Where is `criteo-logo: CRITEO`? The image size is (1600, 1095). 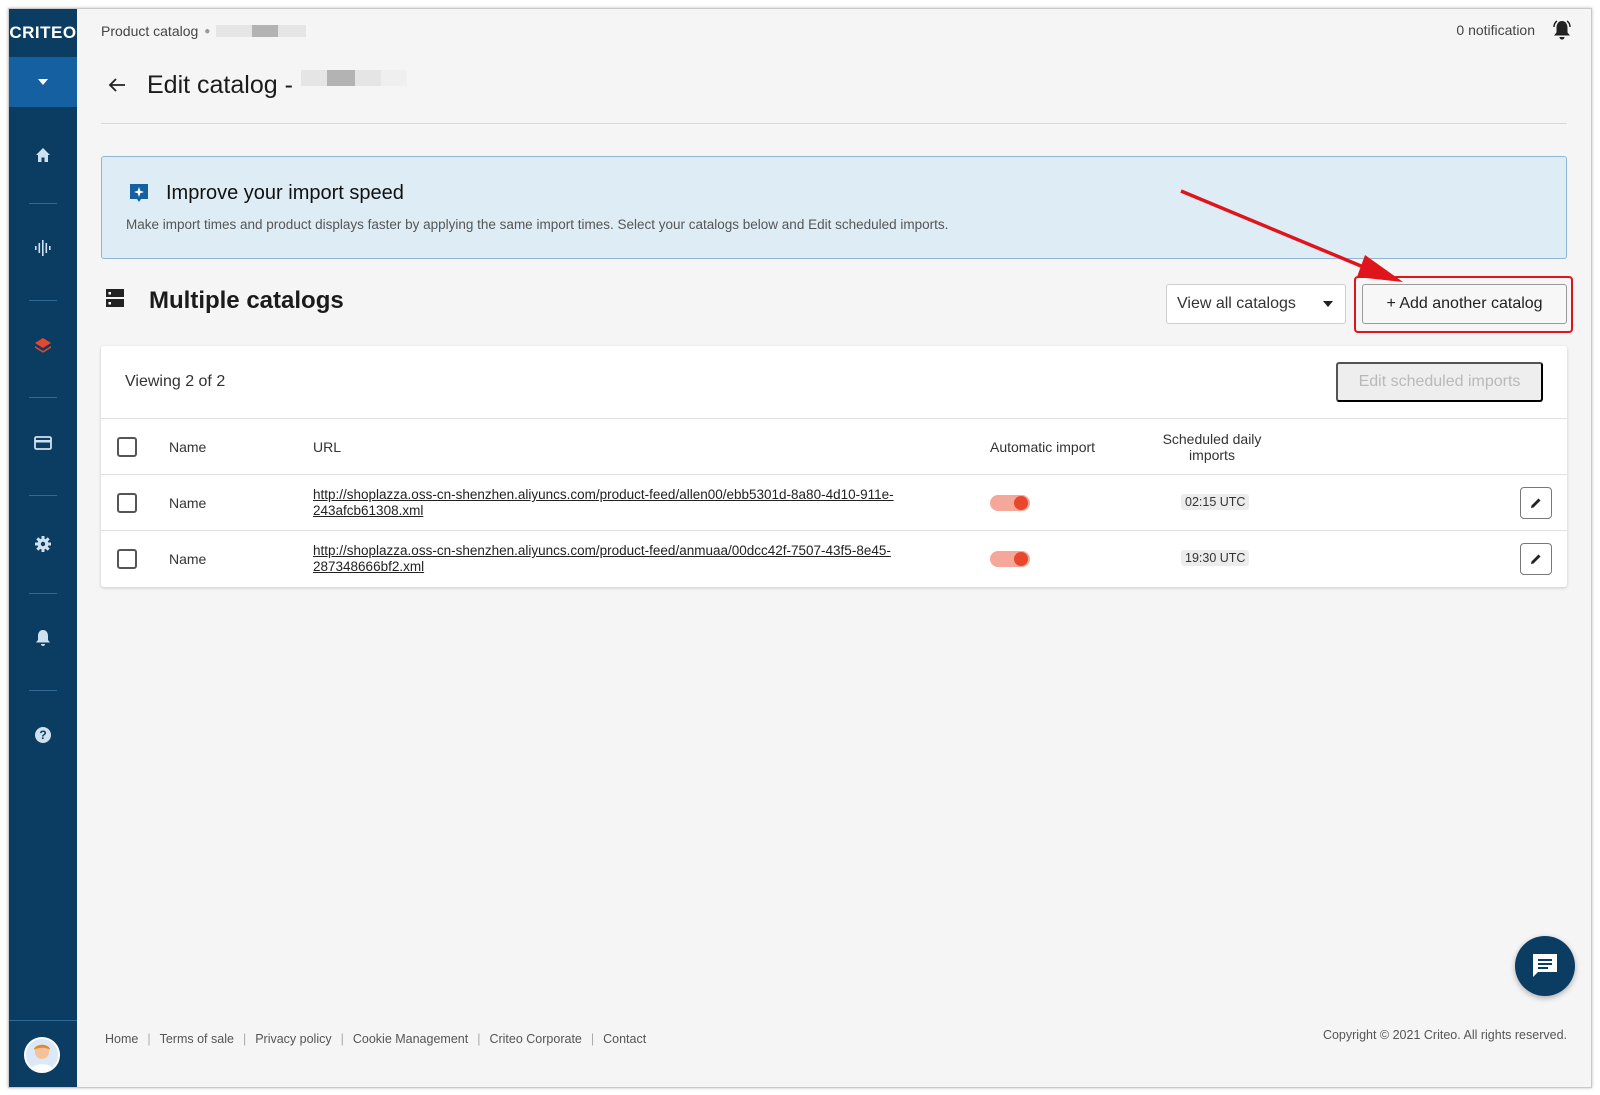 criteo-logo: CRITEO is located at coordinates (43, 33).